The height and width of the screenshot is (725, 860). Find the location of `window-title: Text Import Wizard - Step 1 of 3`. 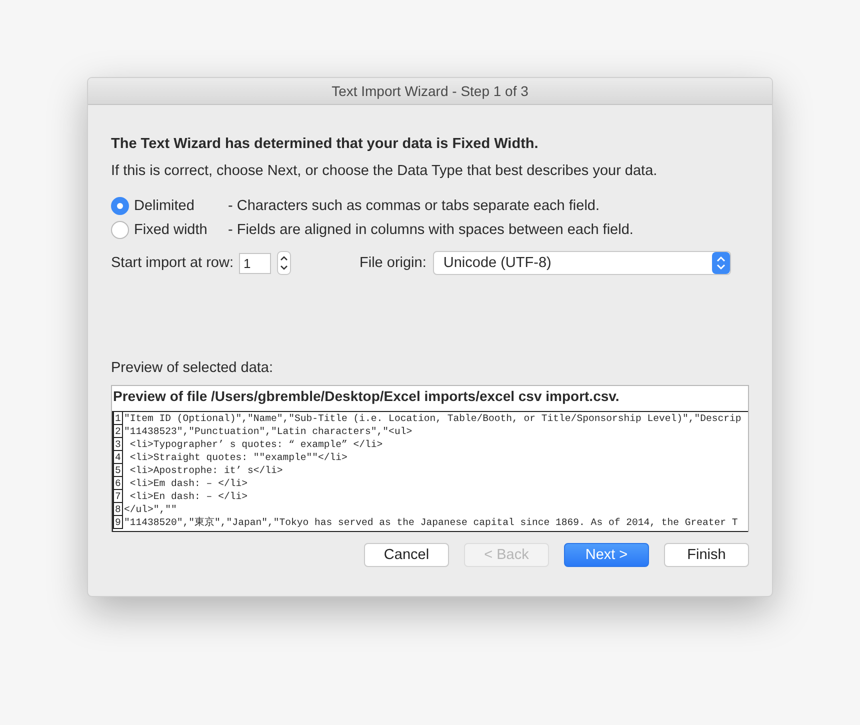

window-title: Text Import Wizard - Step 1 of 3 is located at coordinates (430, 91).